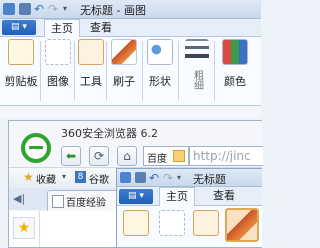 This screenshot has width=320, height=248. What do you see at coordinates (197, 66) in the screenshot?
I see `size-group: 粗细` at bounding box center [197, 66].